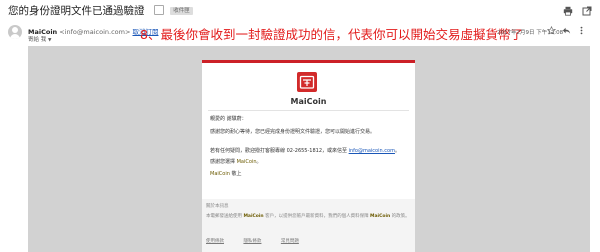 The image size is (600, 252). What do you see at coordinates (308, 61) in the screenshot?
I see `brand-top-bar` at bounding box center [308, 61].